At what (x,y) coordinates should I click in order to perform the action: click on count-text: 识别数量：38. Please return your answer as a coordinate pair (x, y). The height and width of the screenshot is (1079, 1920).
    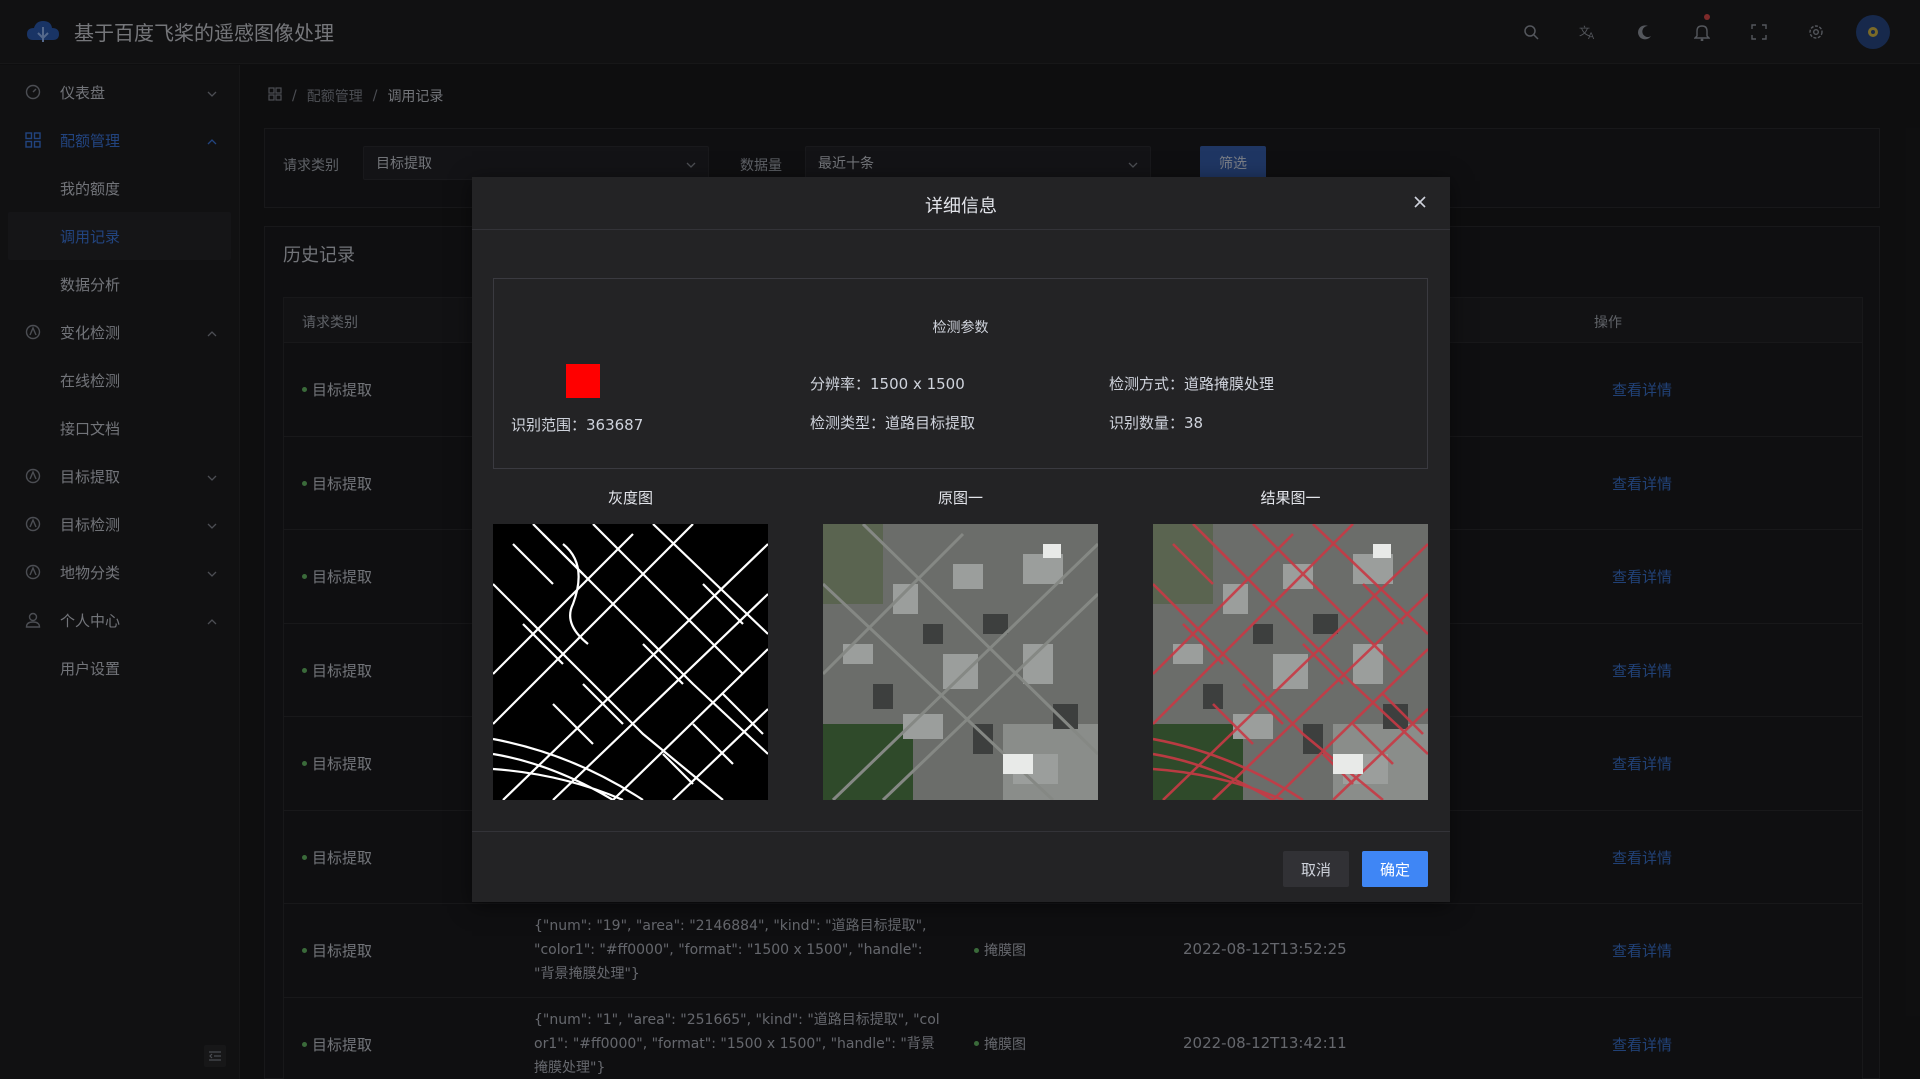
    Looking at the image, I should click on (1156, 423).